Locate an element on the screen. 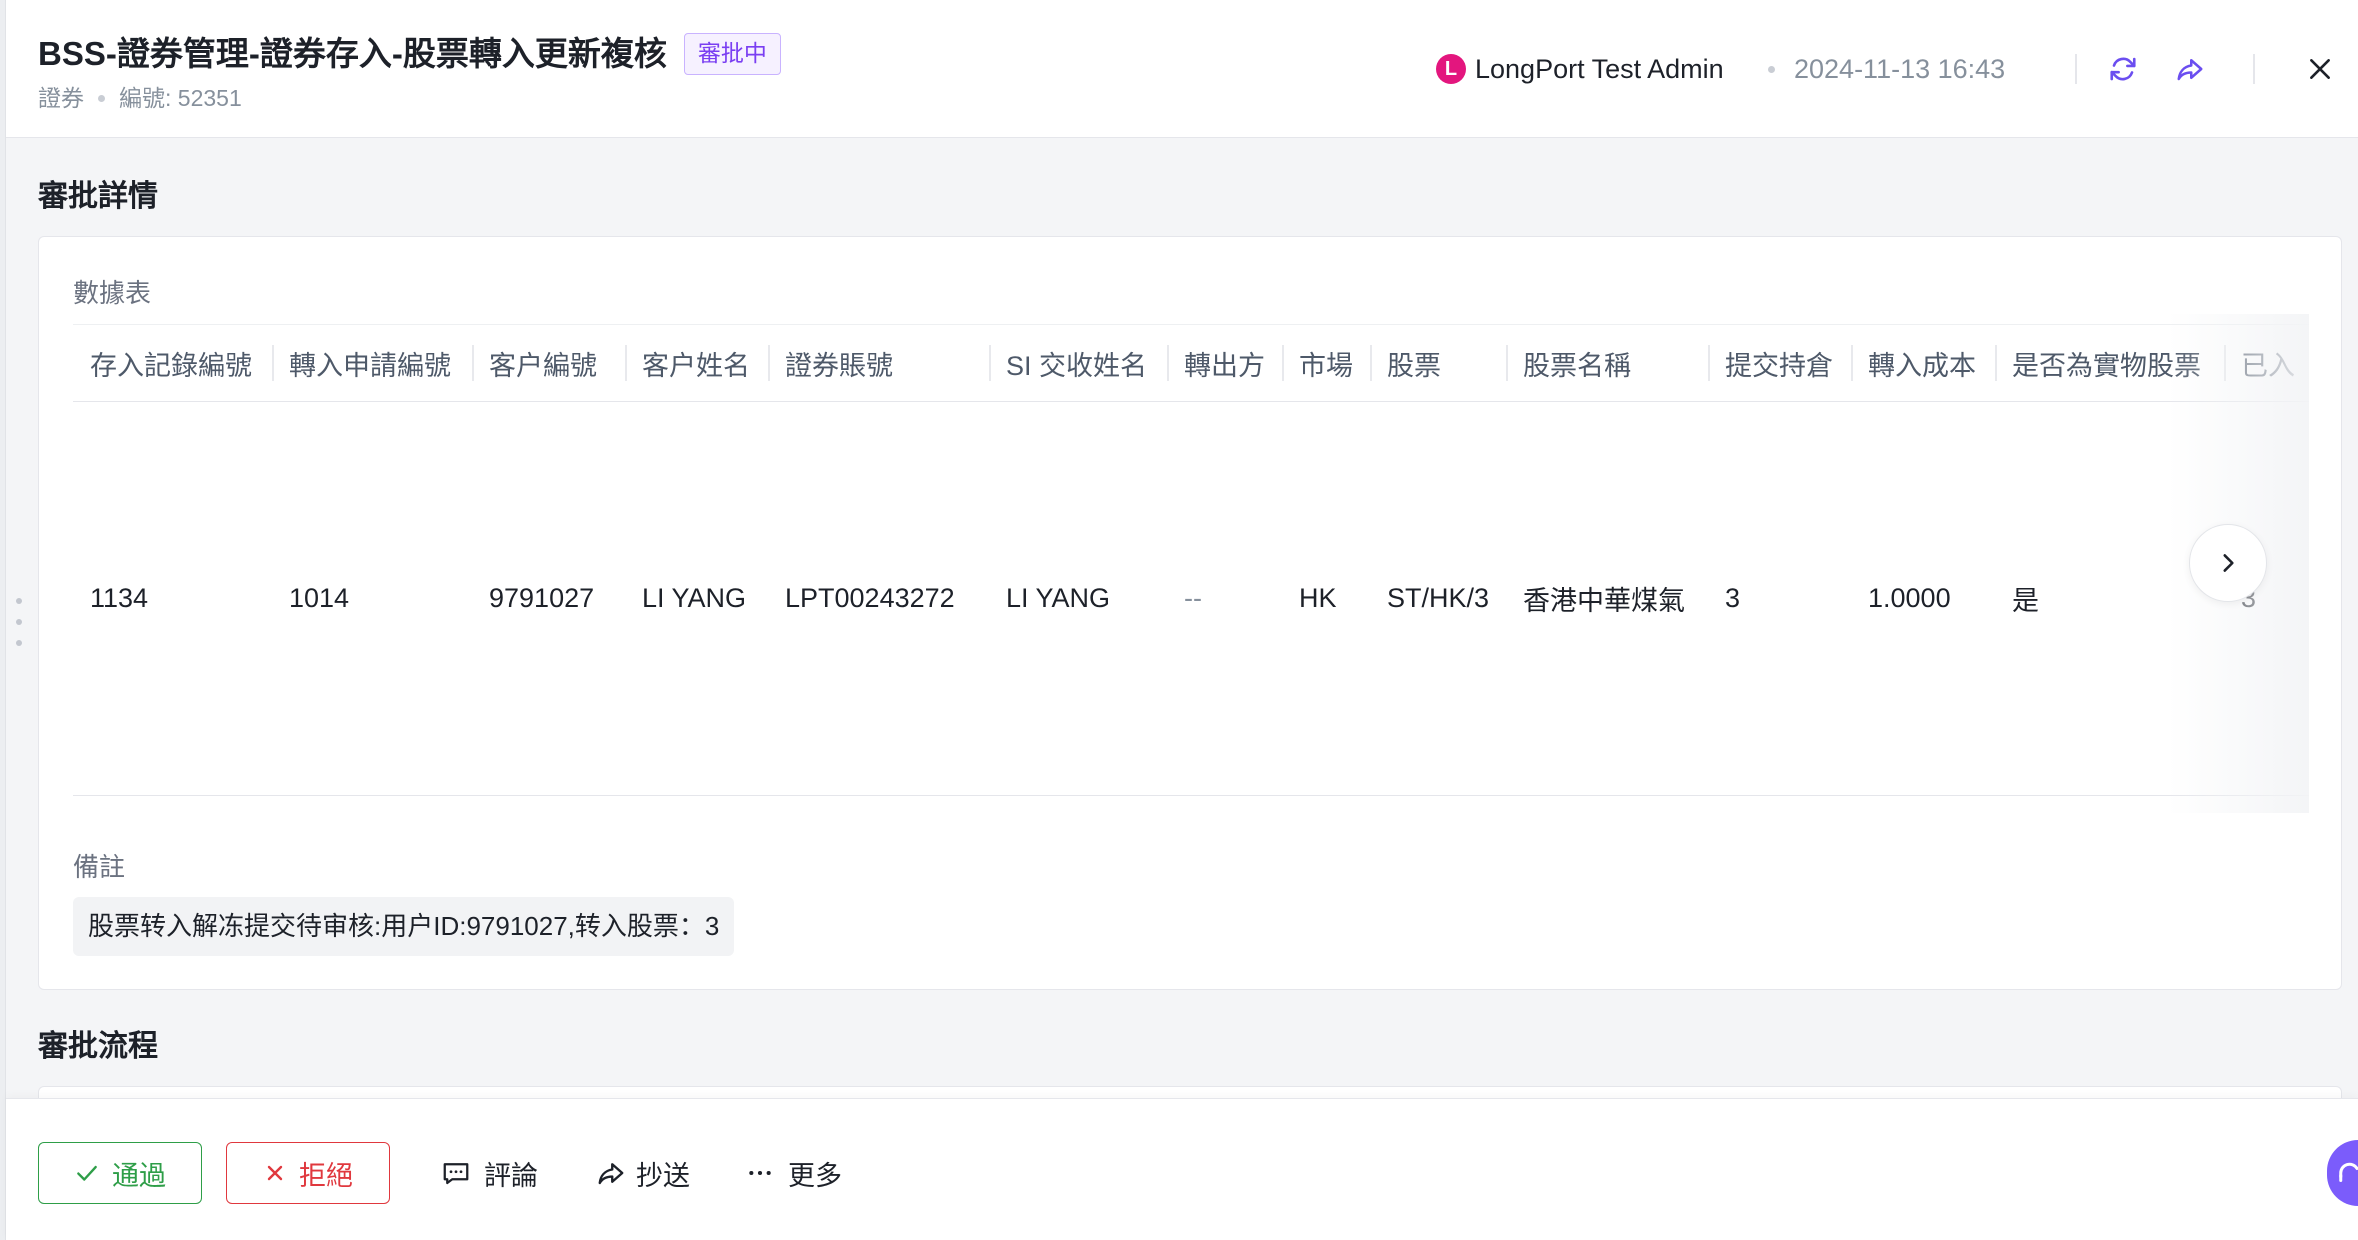 The width and height of the screenshot is (2358, 1240). section-title-details: 審批詳情 is located at coordinates (98, 196).